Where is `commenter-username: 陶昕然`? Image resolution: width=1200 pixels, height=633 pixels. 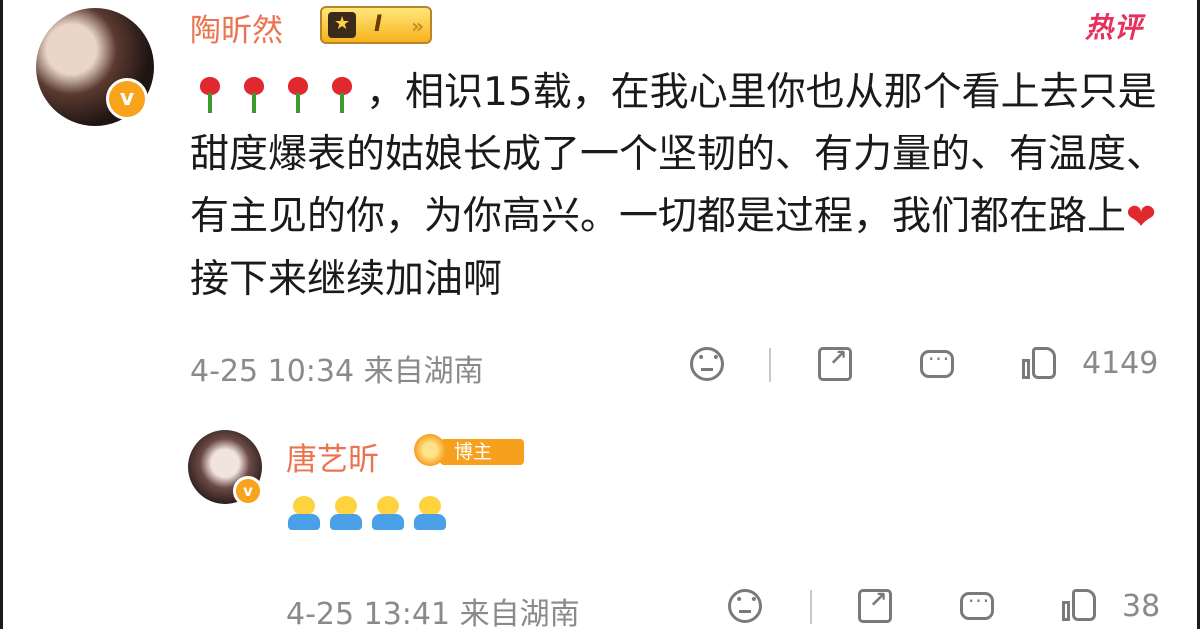
commenter-username: 陶昕然 is located at coordinates (236, 27).